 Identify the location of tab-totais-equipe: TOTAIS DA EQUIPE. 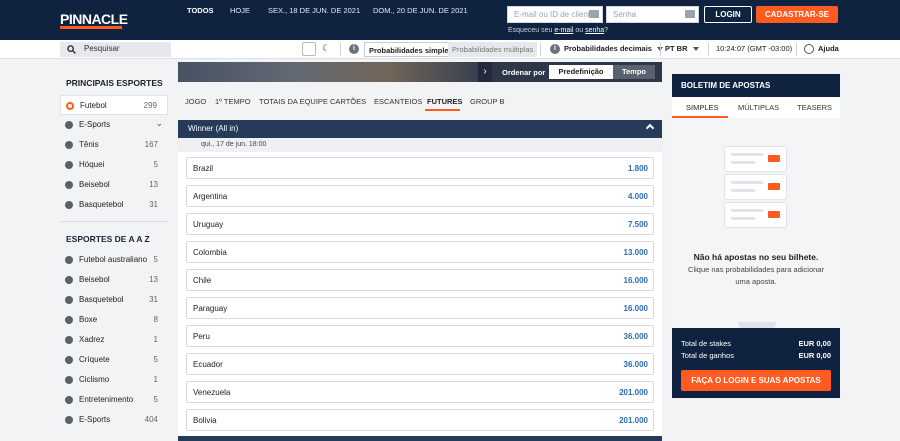
(293, 101).